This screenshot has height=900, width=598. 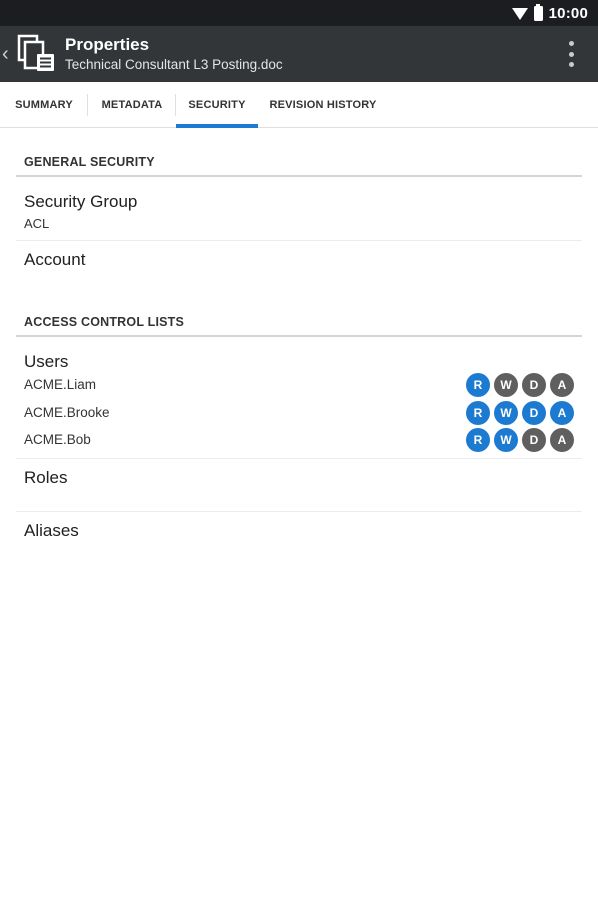 I want to click on wifi-icon, so click(x=519, y=14).